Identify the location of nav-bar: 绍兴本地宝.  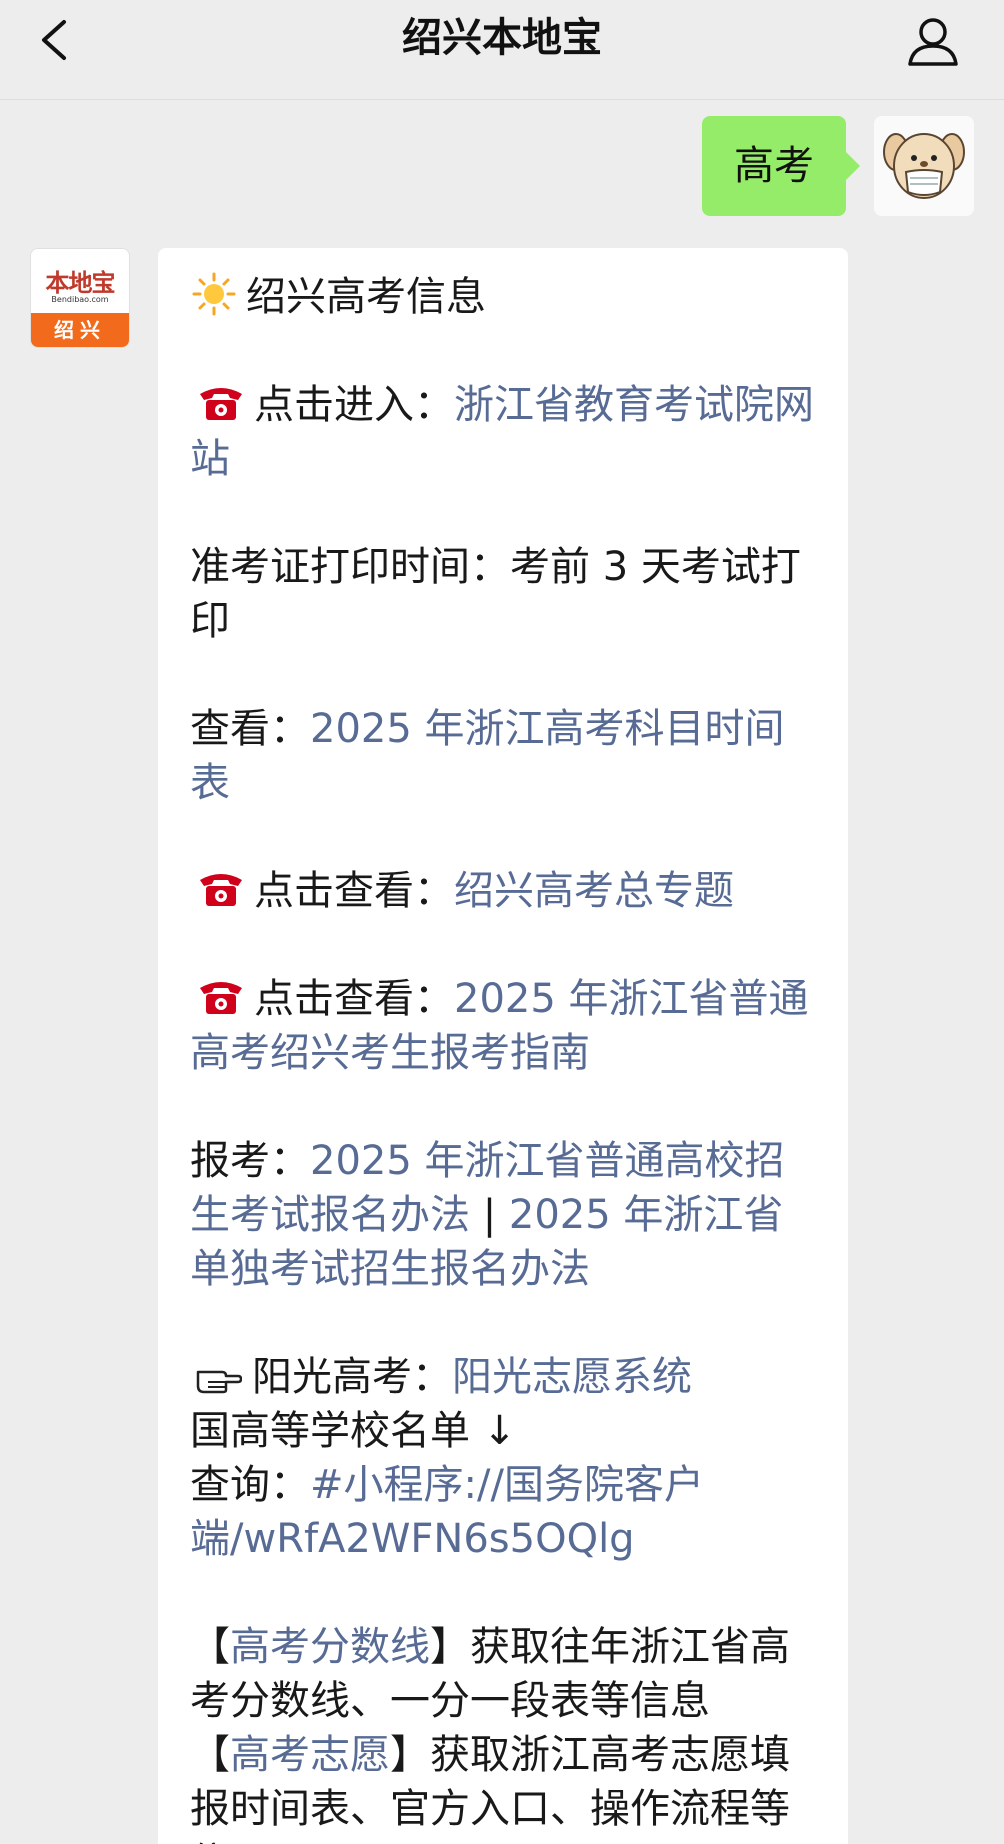
(502, 50).